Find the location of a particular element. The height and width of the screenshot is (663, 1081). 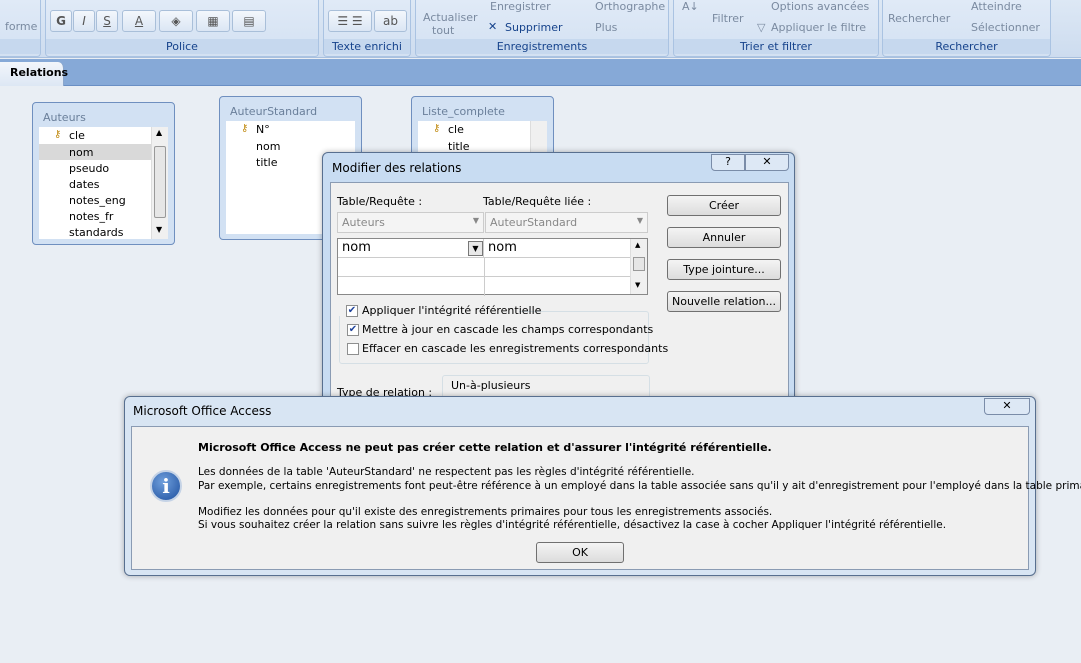

scrollbar: ▲ ▼ is located at coordinates (159, 183).